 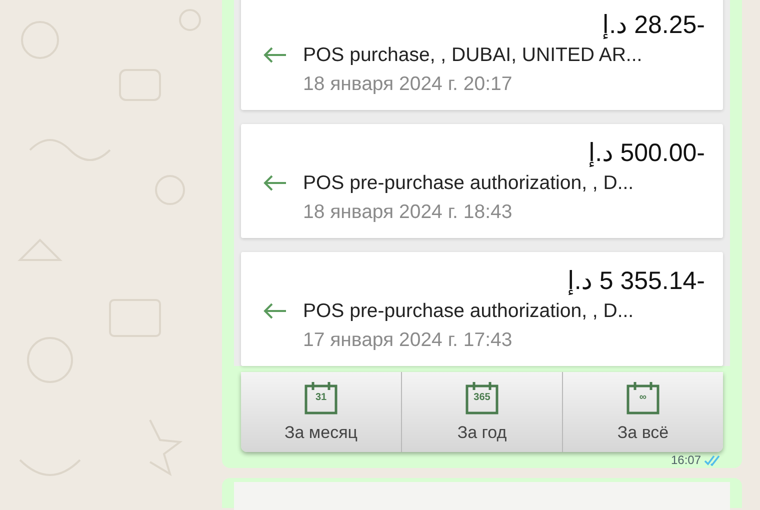 I want to click on transaction-date: 17 января 2024 г. 17:43, so click(x=408, y=340).